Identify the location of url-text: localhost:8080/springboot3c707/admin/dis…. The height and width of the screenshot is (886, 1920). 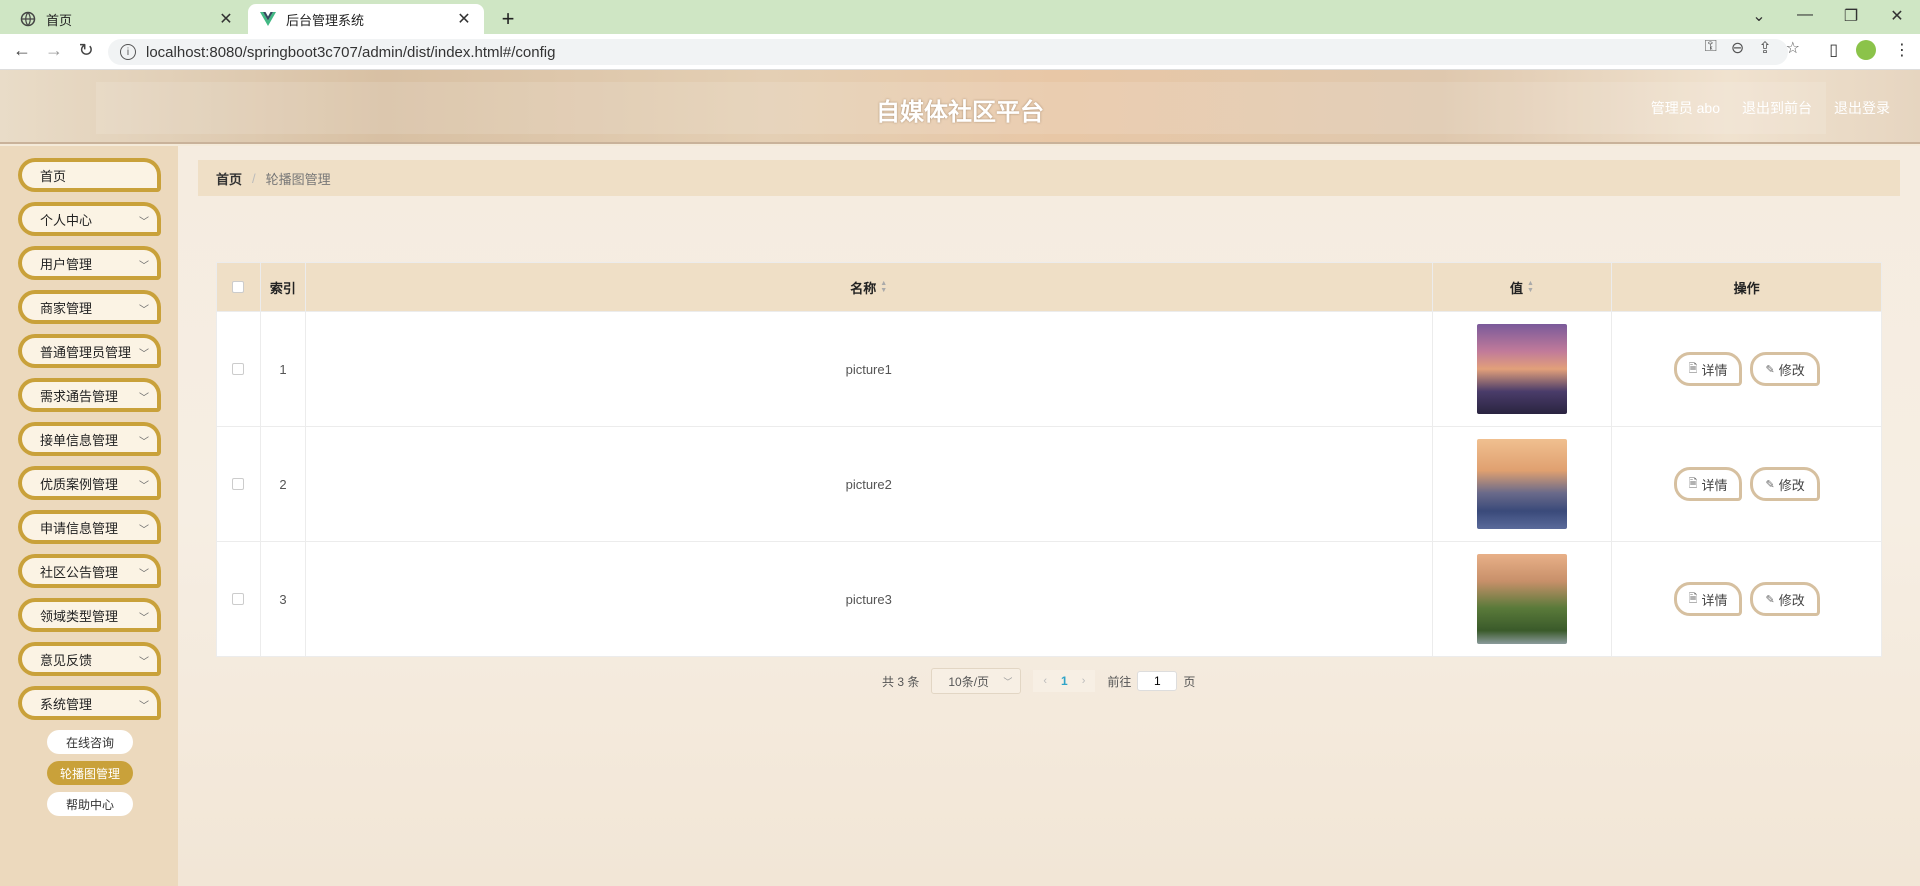
(351, 52).